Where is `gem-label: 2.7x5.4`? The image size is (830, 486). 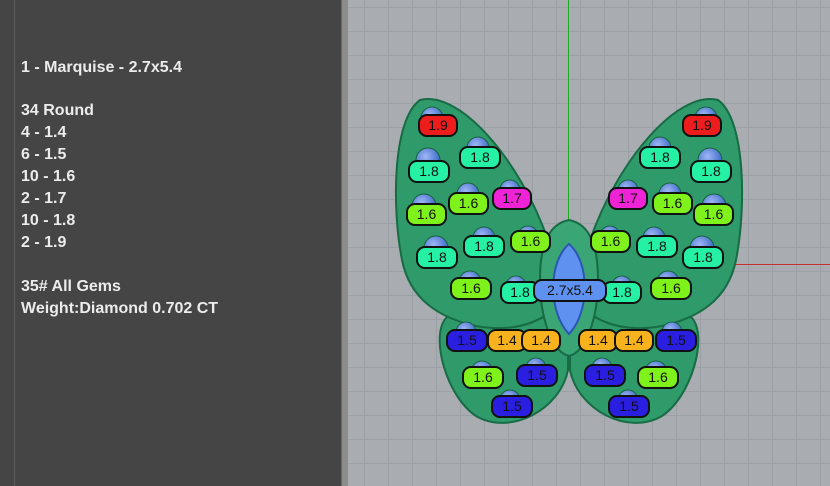
gem-label: 2.7x5.4 is located at coordinates (570, 290).